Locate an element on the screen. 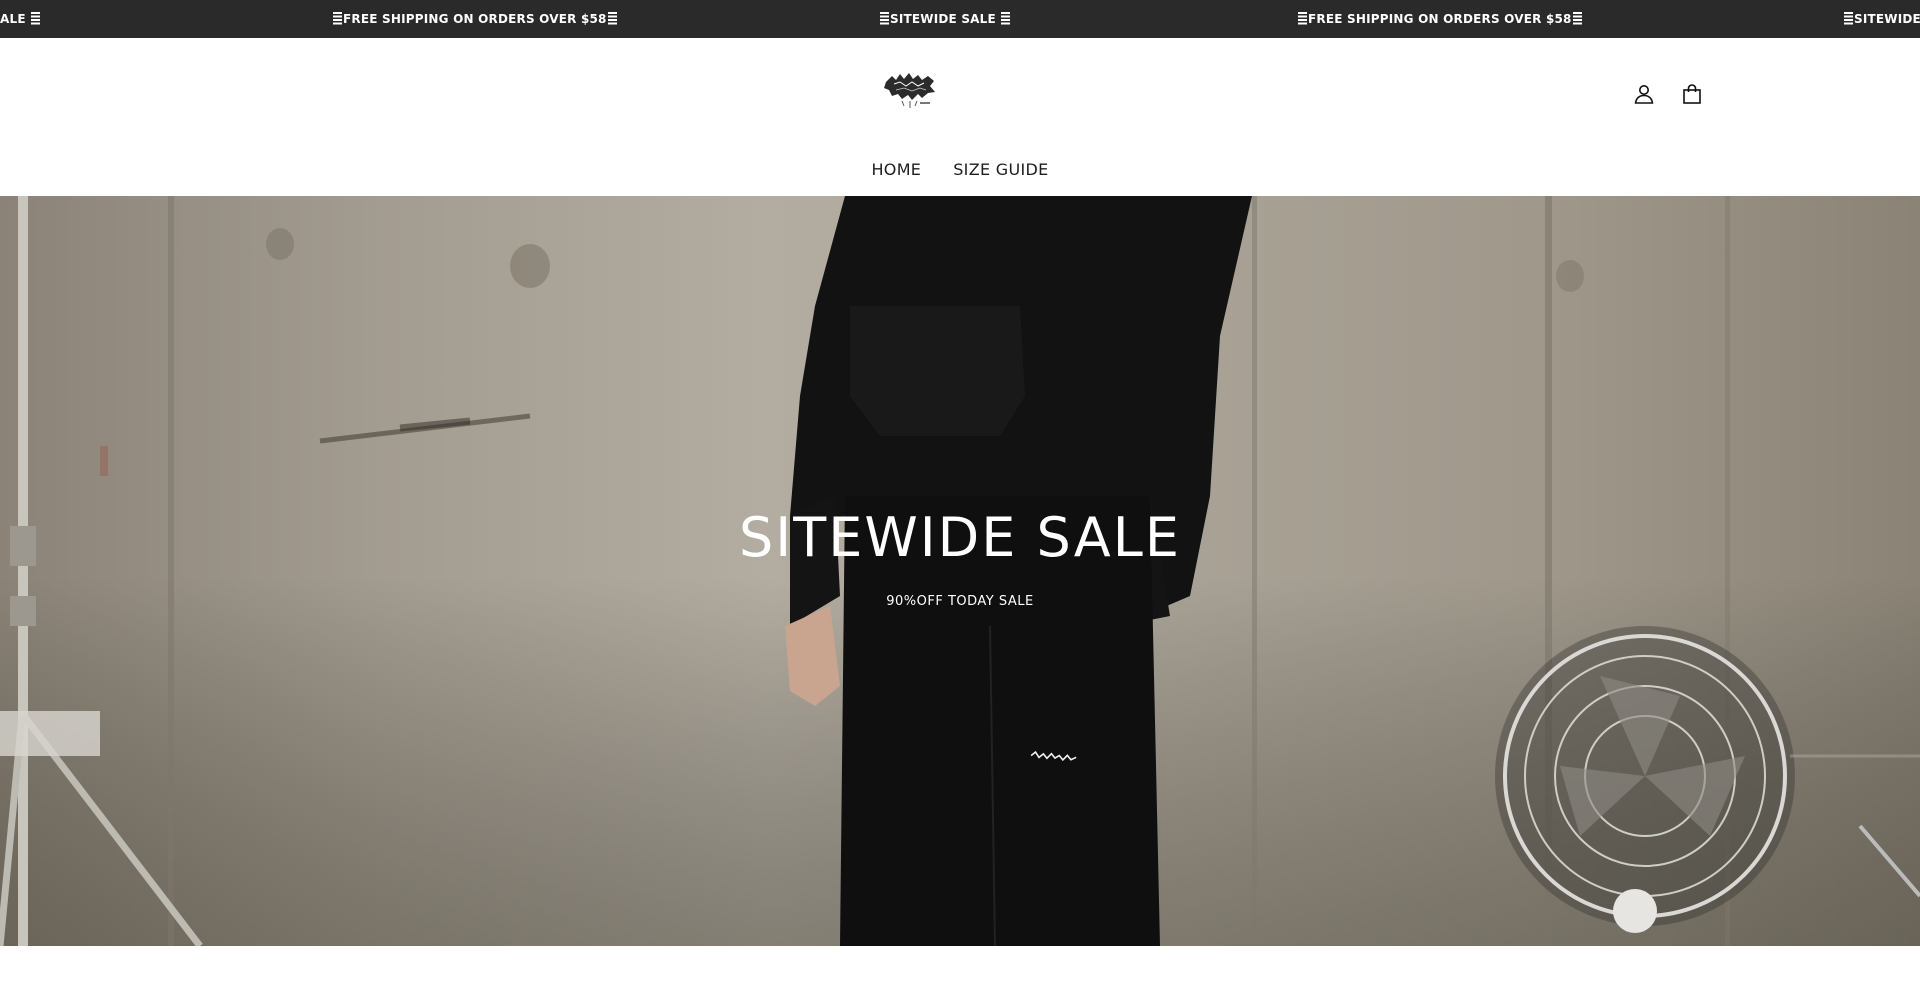 The height and width of the screenshot is (993, 1920). announcement-item: SITEWIDE S is located at coordinates (1881, 19).